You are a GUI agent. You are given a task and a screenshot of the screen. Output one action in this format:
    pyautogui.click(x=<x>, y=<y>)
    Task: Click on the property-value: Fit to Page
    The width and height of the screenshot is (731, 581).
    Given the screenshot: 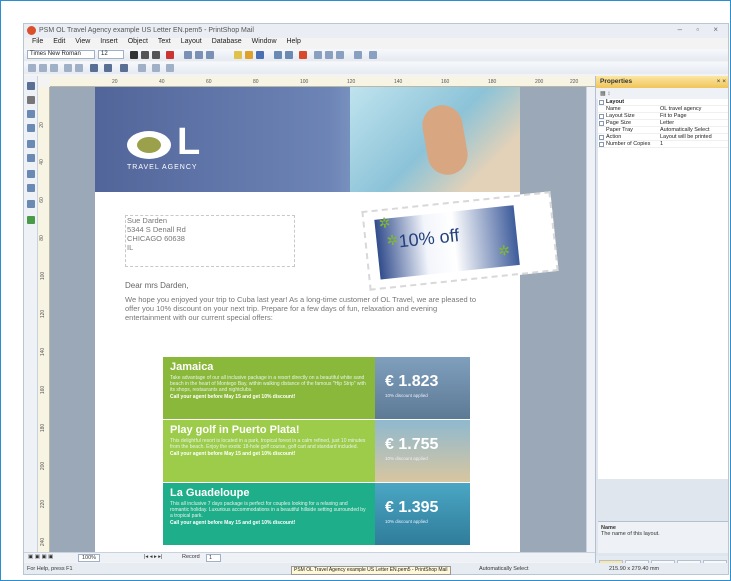 What is the action you would take?
    pyautogui.click(x=673, y=116)
    